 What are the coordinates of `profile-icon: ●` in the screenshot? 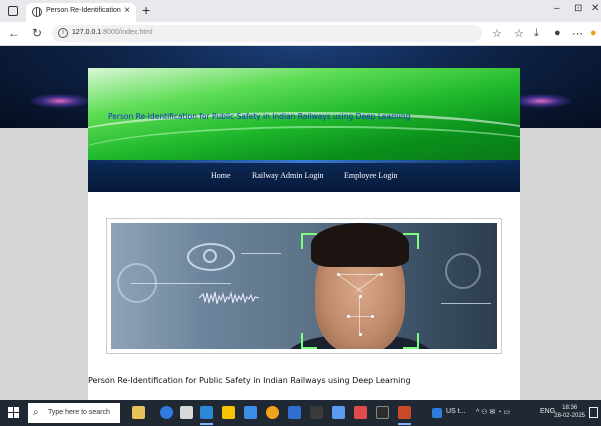 It's located at (557, 33).